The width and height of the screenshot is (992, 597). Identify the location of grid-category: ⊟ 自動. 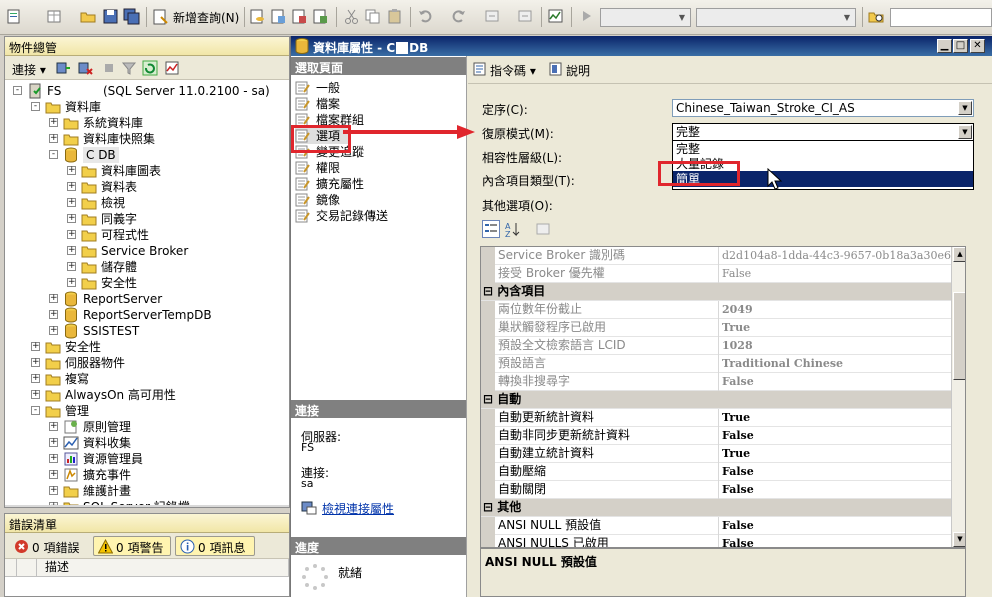
(716, 400).